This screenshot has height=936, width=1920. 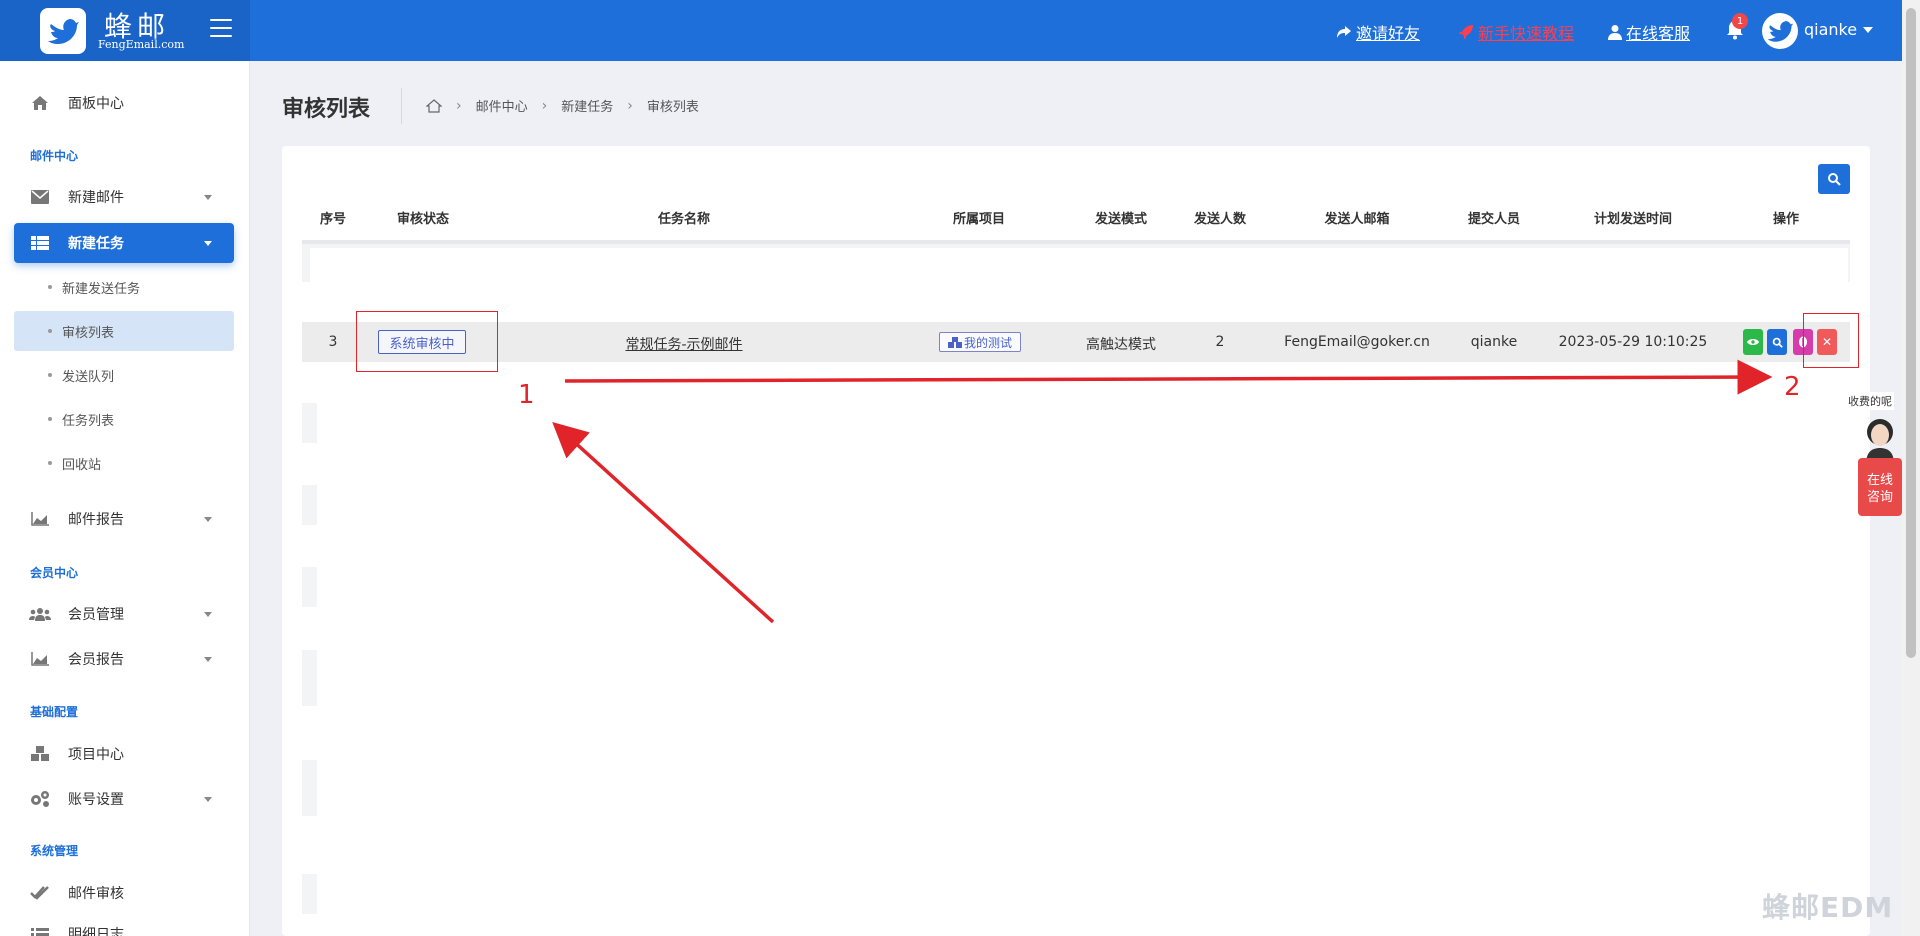 I want to click on bird-logo-icon, so click(x=63, y=31).